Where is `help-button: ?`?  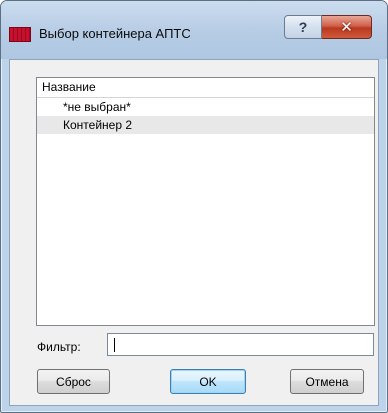 help-button: ? is located at coordinates (303, 27).